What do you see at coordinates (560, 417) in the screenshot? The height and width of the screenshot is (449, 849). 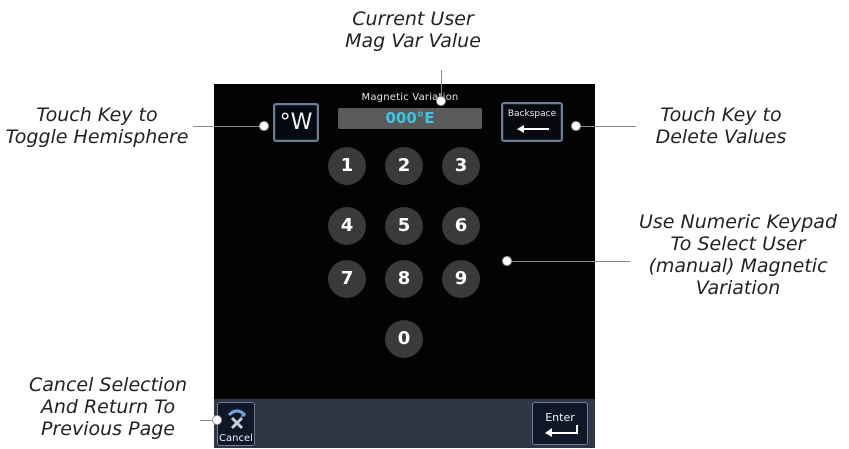 I see `enter-label: Enter` at bounding box center [560, 417].